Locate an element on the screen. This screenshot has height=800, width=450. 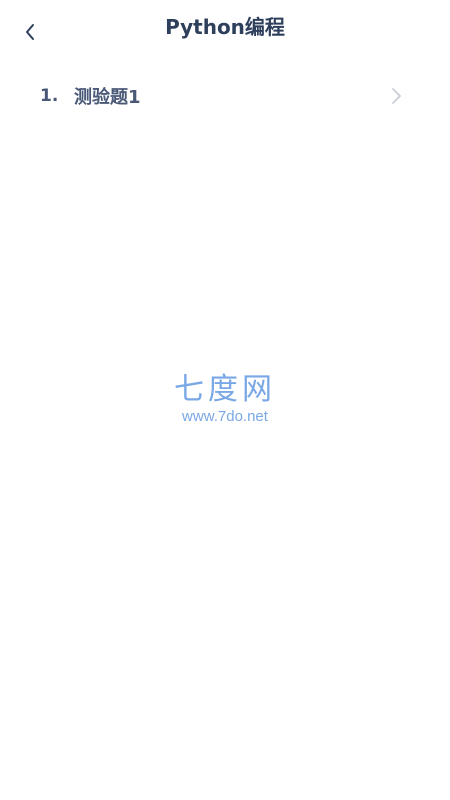
quiz-list-item: 1. 测验题1 is located at coordinates (225, 96).